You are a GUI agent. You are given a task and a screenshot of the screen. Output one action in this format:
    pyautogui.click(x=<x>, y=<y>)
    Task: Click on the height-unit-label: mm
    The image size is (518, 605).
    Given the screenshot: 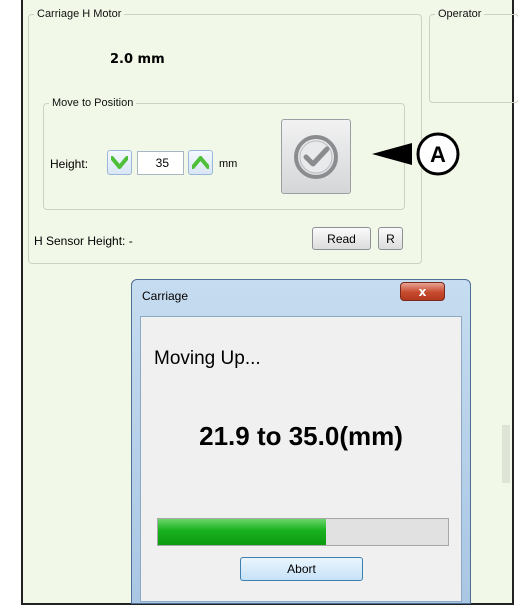 What is the action you would take?
    pyautogui.click(x=228, y=164)
    